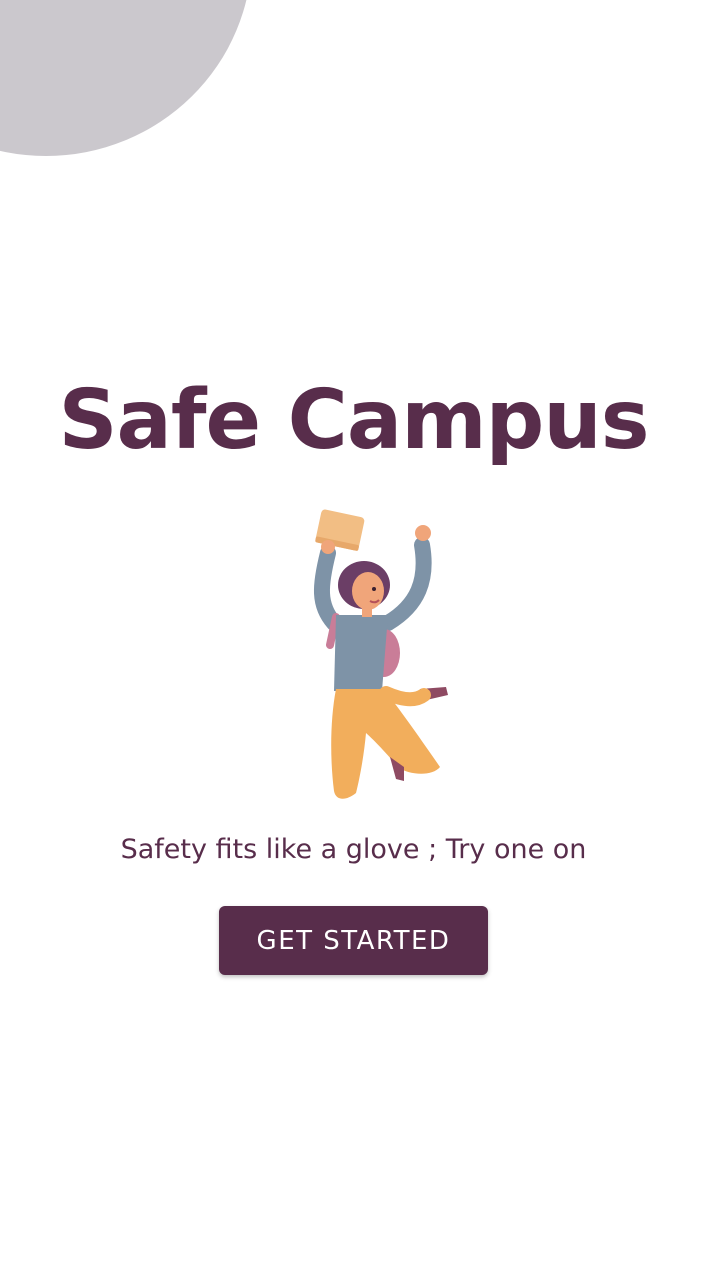 The image size is (707, 1280). I want to click on jumping-student-illustration, so click(380, 655).